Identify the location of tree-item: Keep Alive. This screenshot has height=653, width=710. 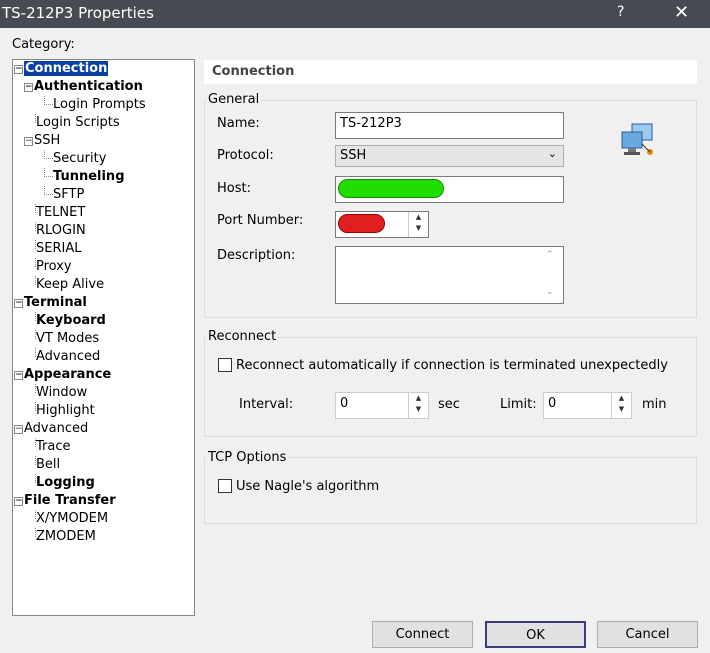
(69, 285).